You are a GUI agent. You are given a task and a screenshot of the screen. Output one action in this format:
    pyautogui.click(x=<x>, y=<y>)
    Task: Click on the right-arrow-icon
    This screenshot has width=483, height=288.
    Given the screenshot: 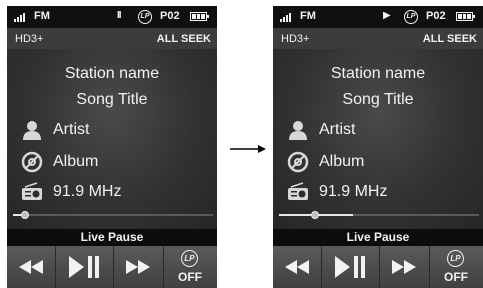 What is the action you would take?
    pyautogui.click(x=248, y=149)
    